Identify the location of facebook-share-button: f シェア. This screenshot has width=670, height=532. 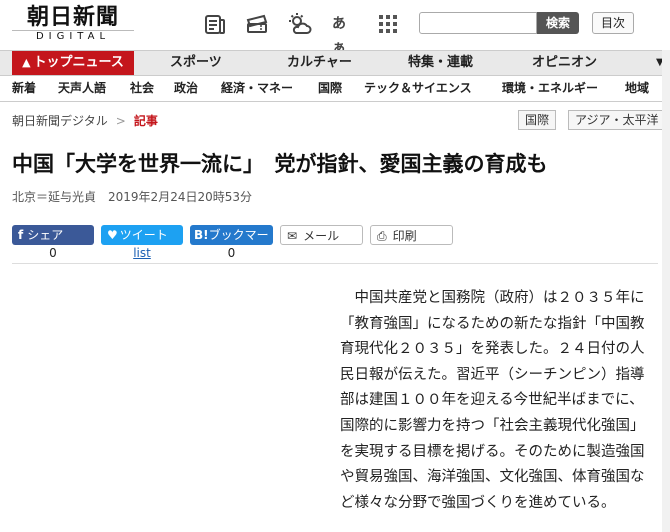
(53, 235).